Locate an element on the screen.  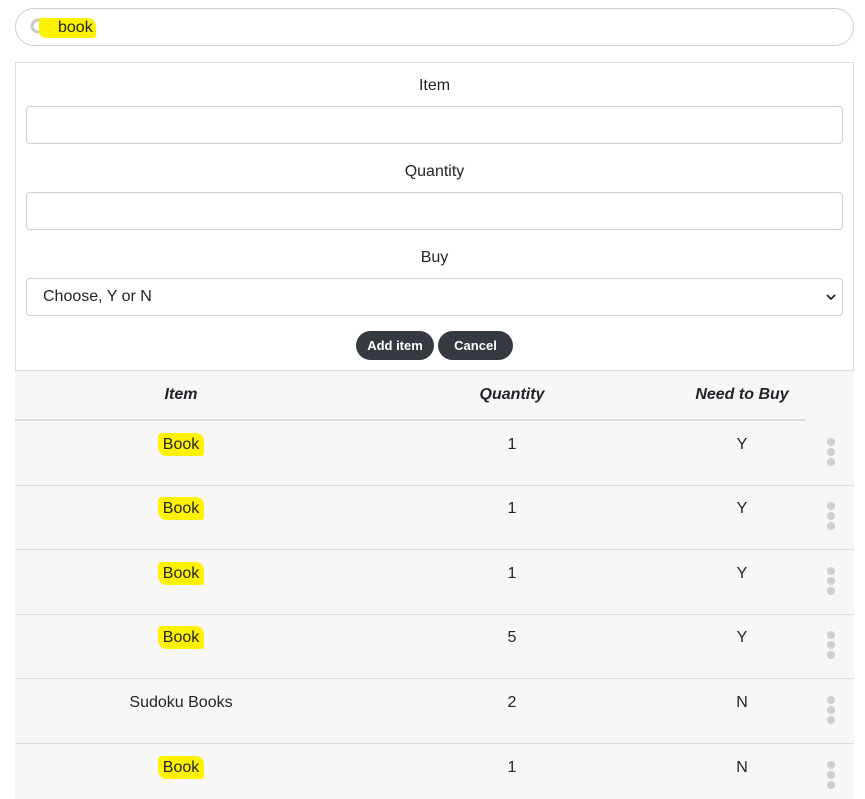
header-item: Item is located at coordinates (181, 394).